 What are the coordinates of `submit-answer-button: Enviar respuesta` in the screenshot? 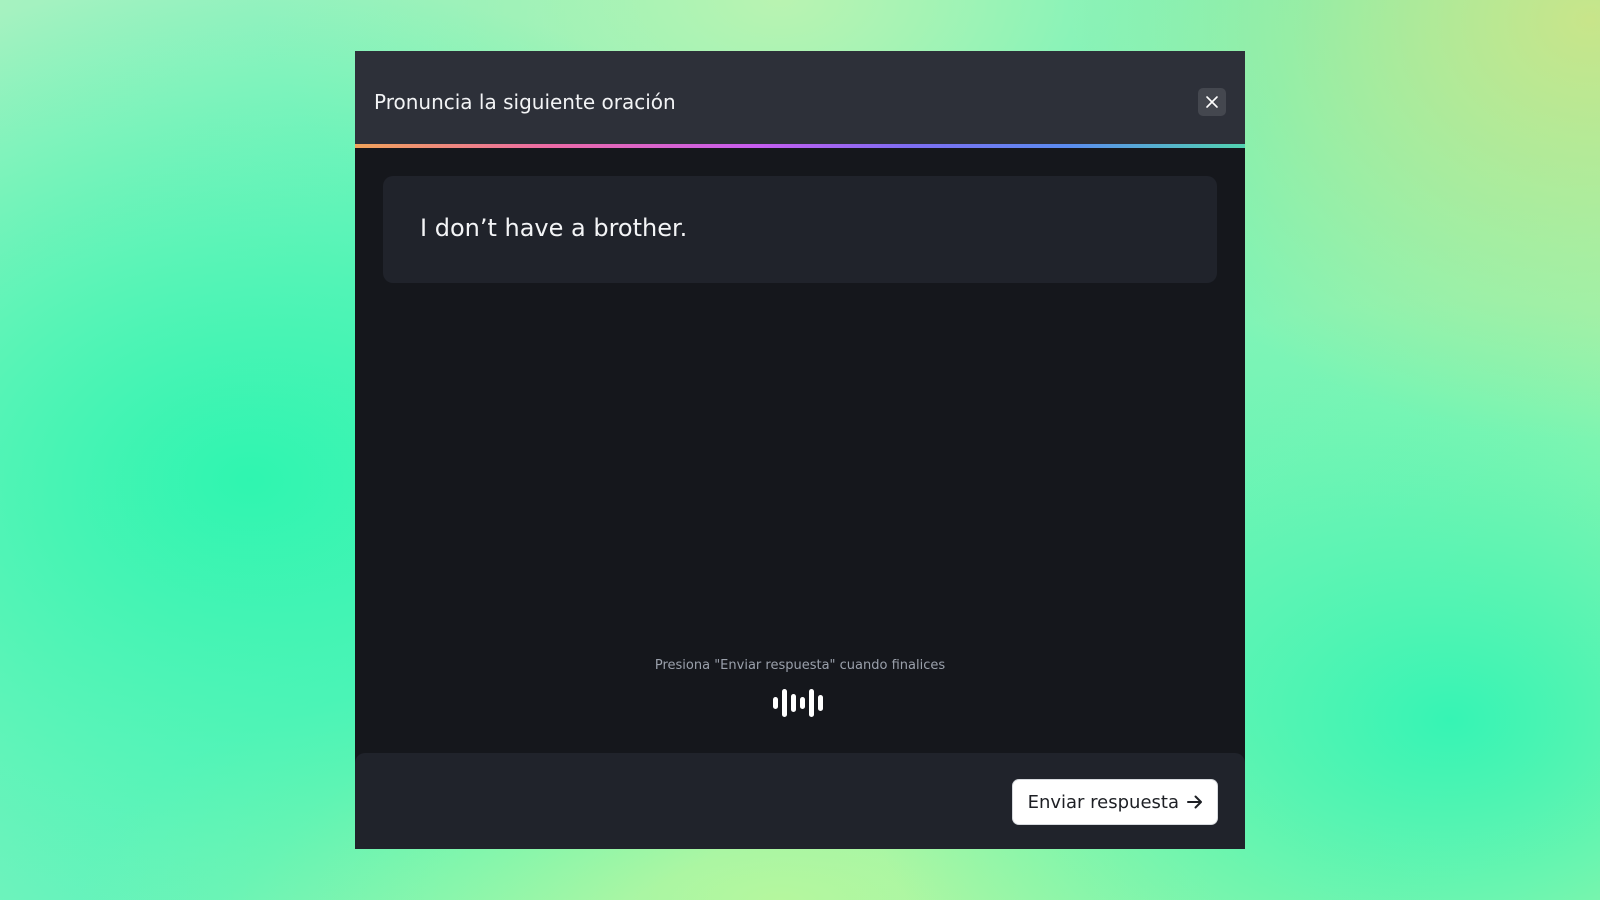 It's located at (1114, 802).